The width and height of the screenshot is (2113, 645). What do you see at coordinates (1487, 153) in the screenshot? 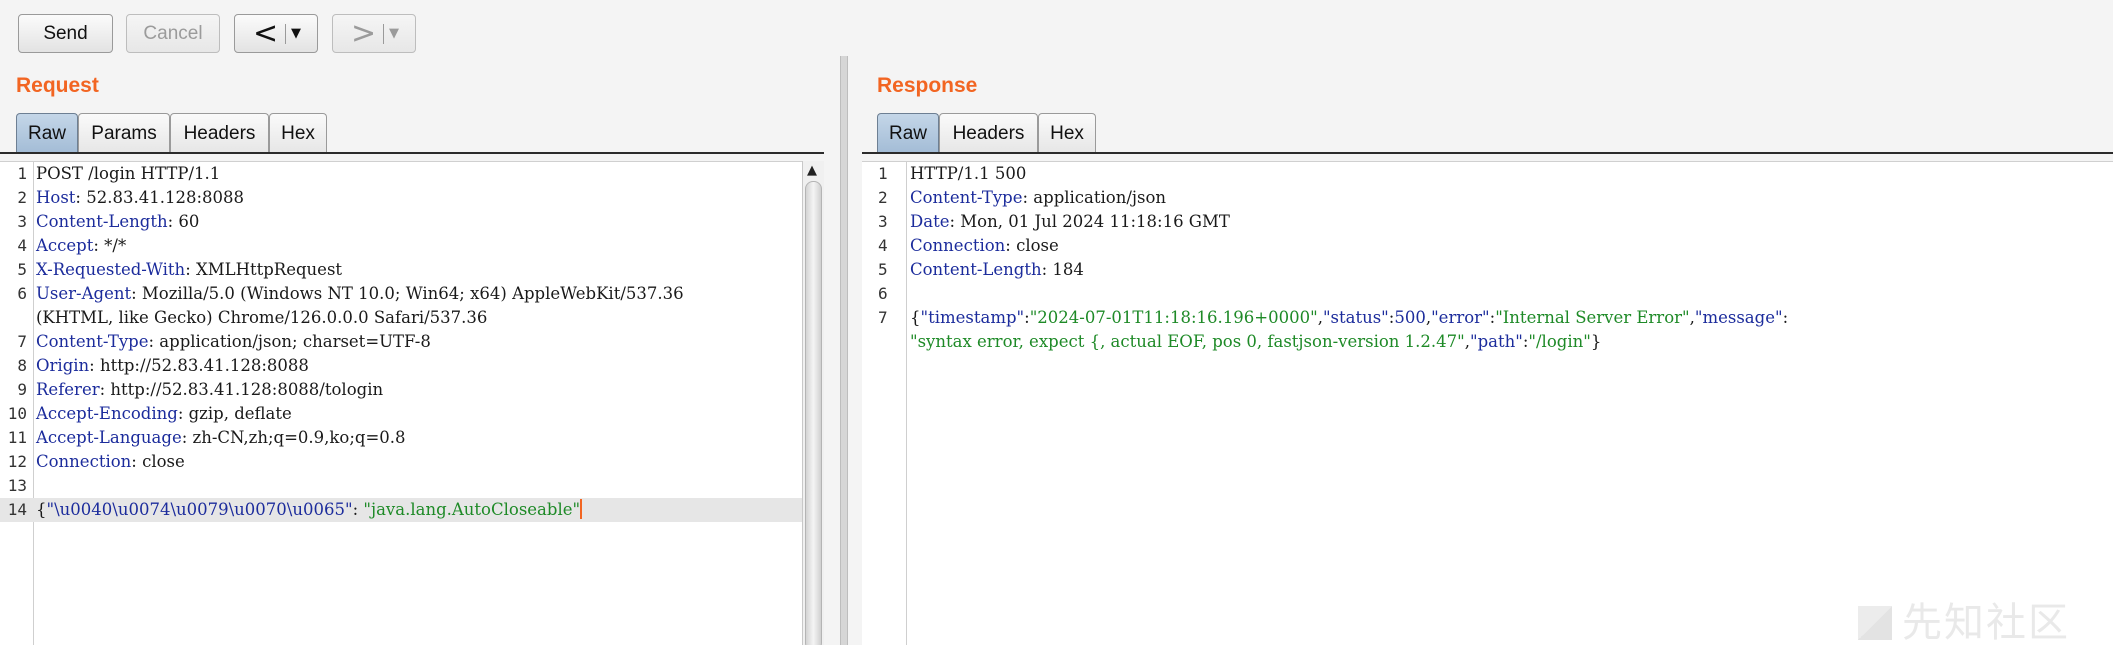
I see `tab-underline` at bounding box center [1487, 153].